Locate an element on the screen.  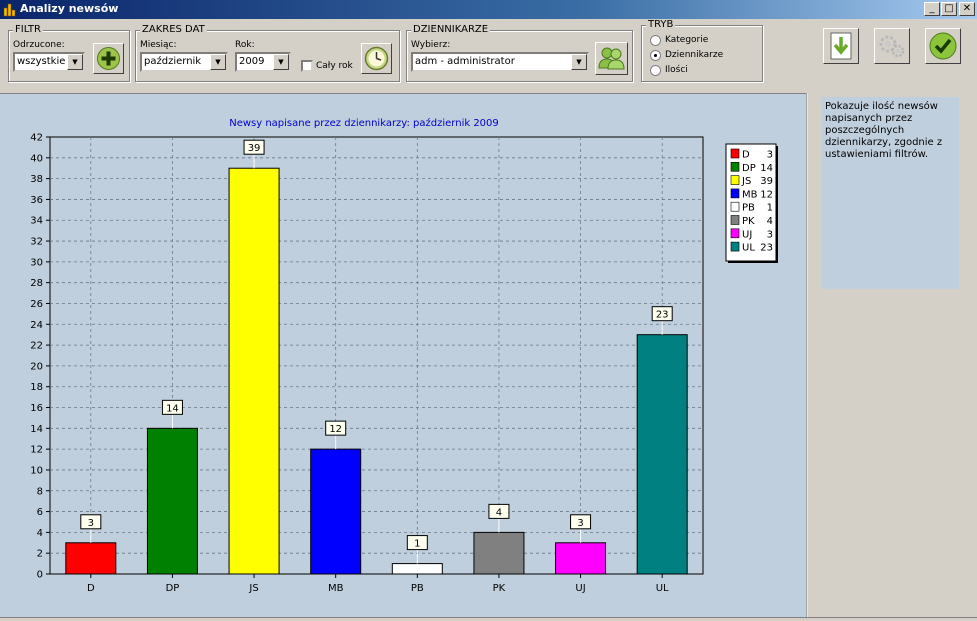
x-tick-label: PB is located at coordinates (417, 588).